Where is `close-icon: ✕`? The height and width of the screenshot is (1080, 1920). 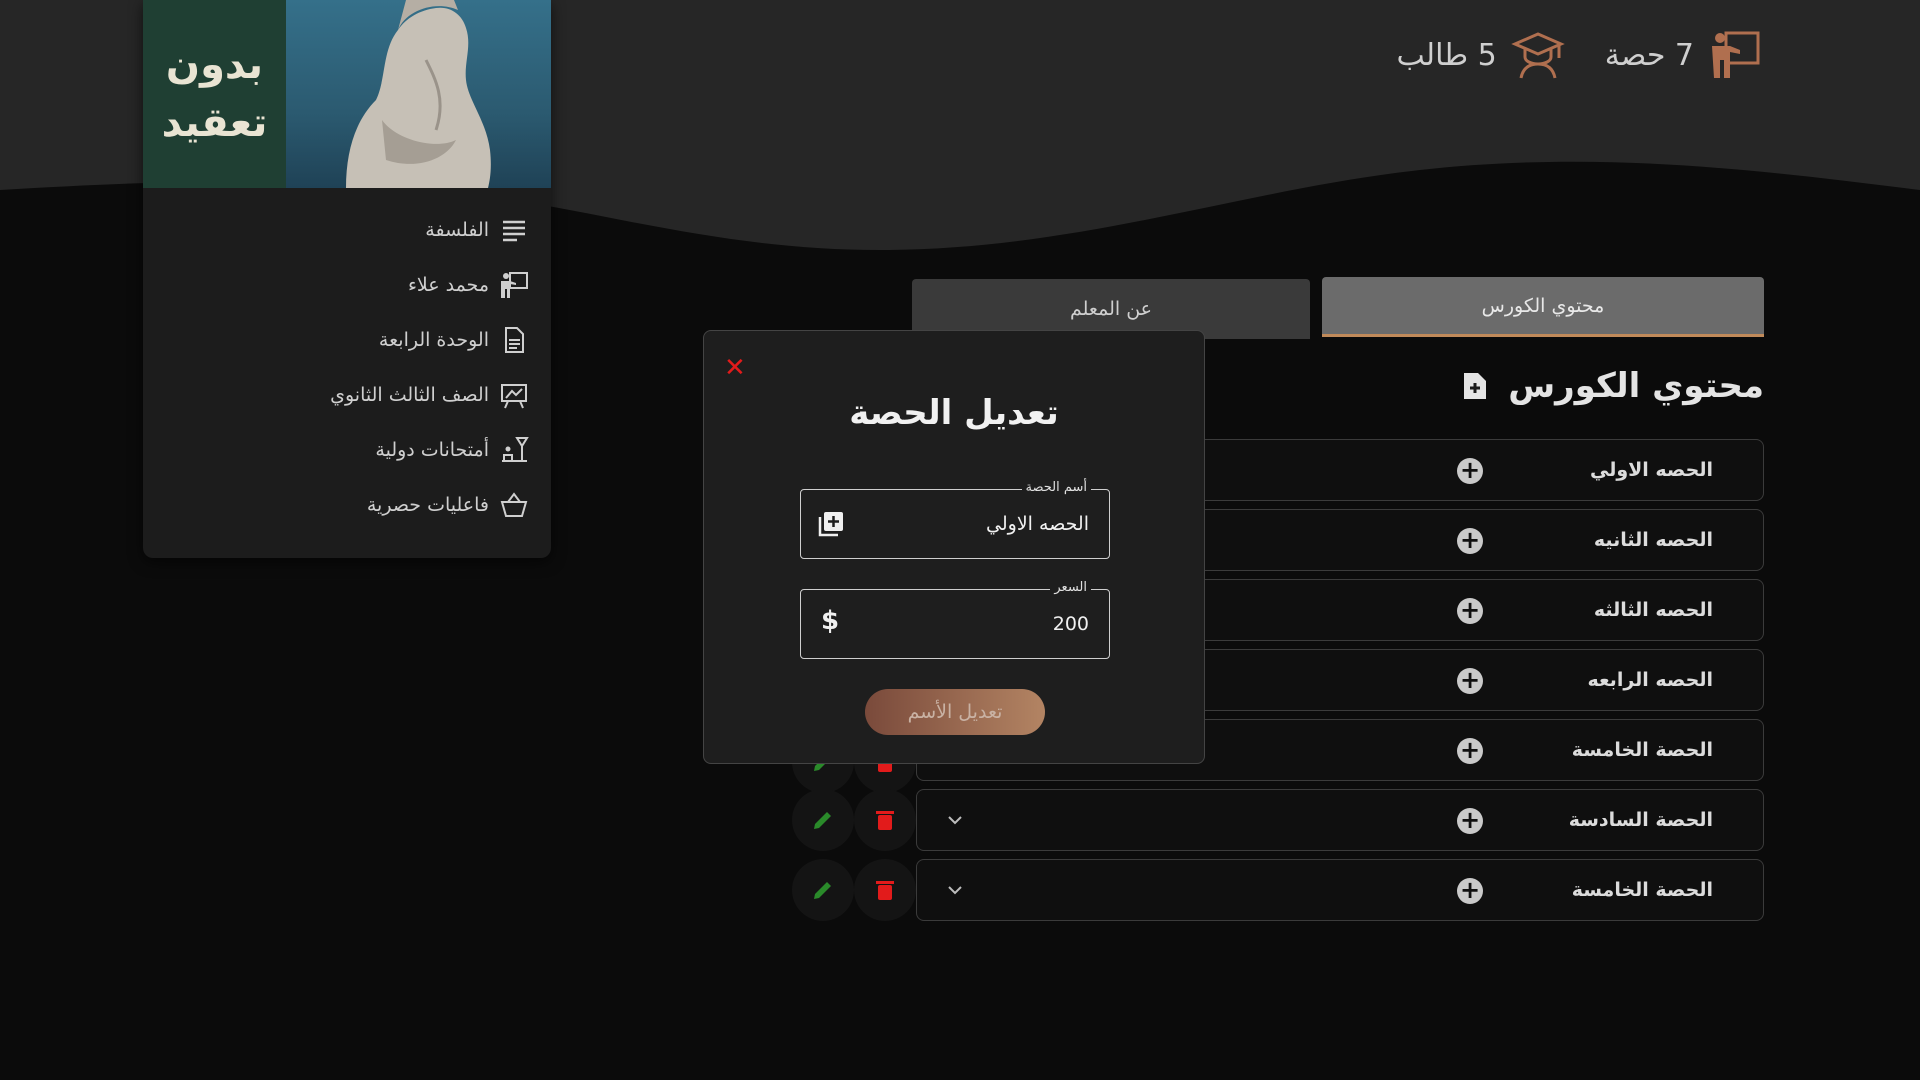
close-icon: ✕ is located at coordinates (735, 368).